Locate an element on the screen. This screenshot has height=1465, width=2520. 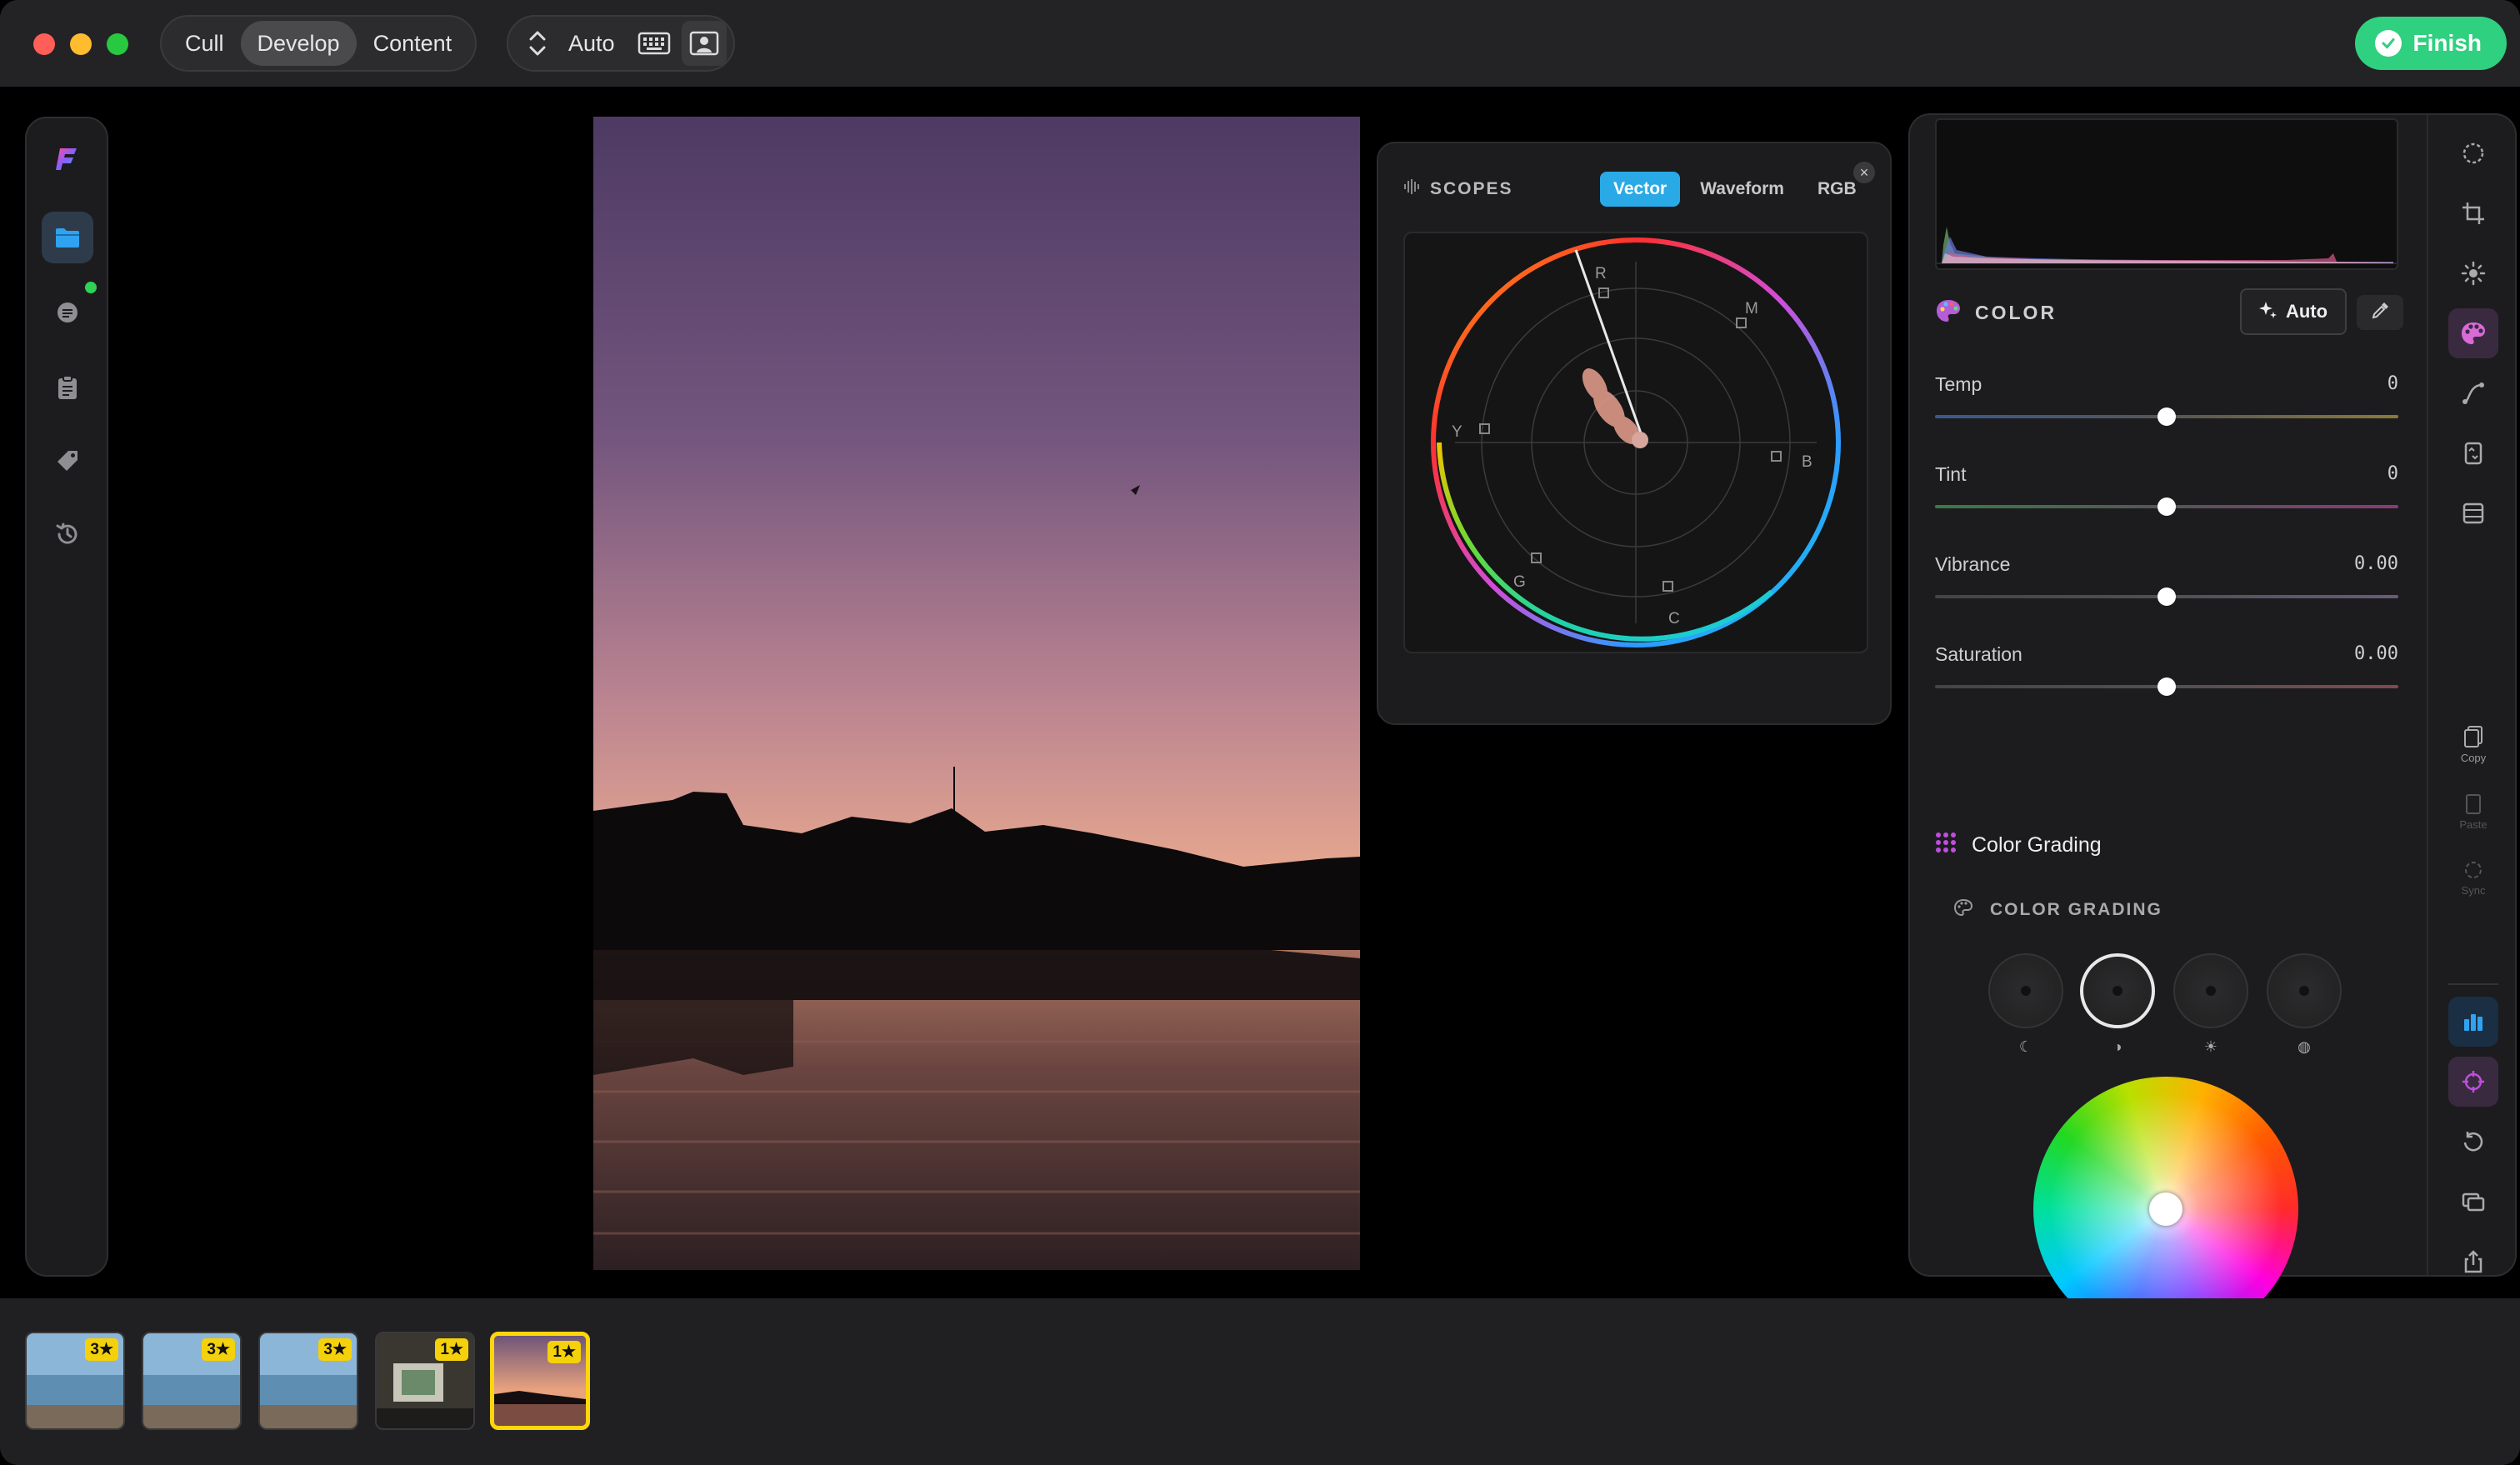
status-dot is located at coordinates (91, 287).